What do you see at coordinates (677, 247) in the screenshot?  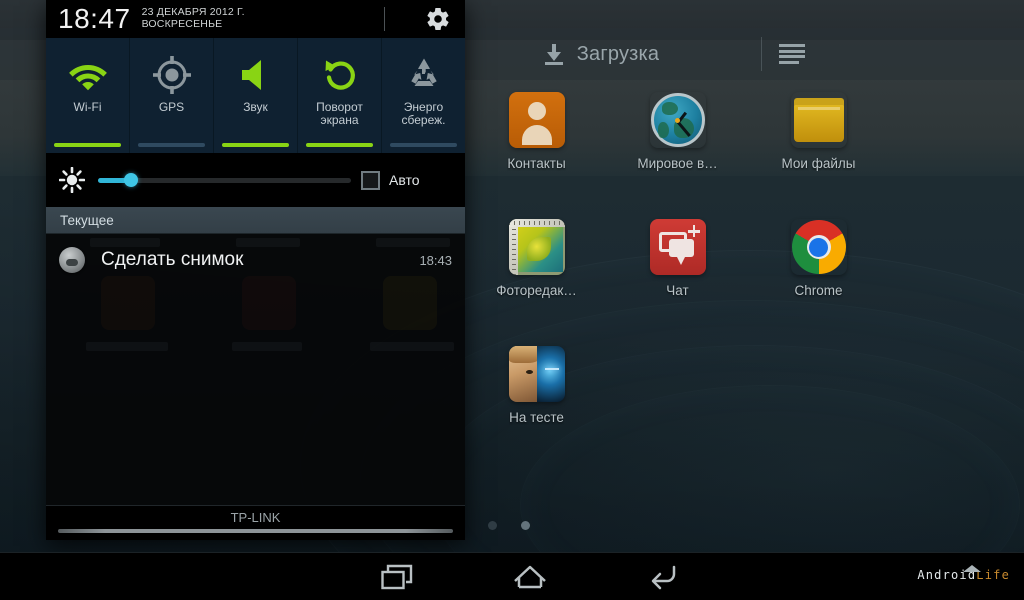 I see `chat-icon` at bounding box center [677, 247].